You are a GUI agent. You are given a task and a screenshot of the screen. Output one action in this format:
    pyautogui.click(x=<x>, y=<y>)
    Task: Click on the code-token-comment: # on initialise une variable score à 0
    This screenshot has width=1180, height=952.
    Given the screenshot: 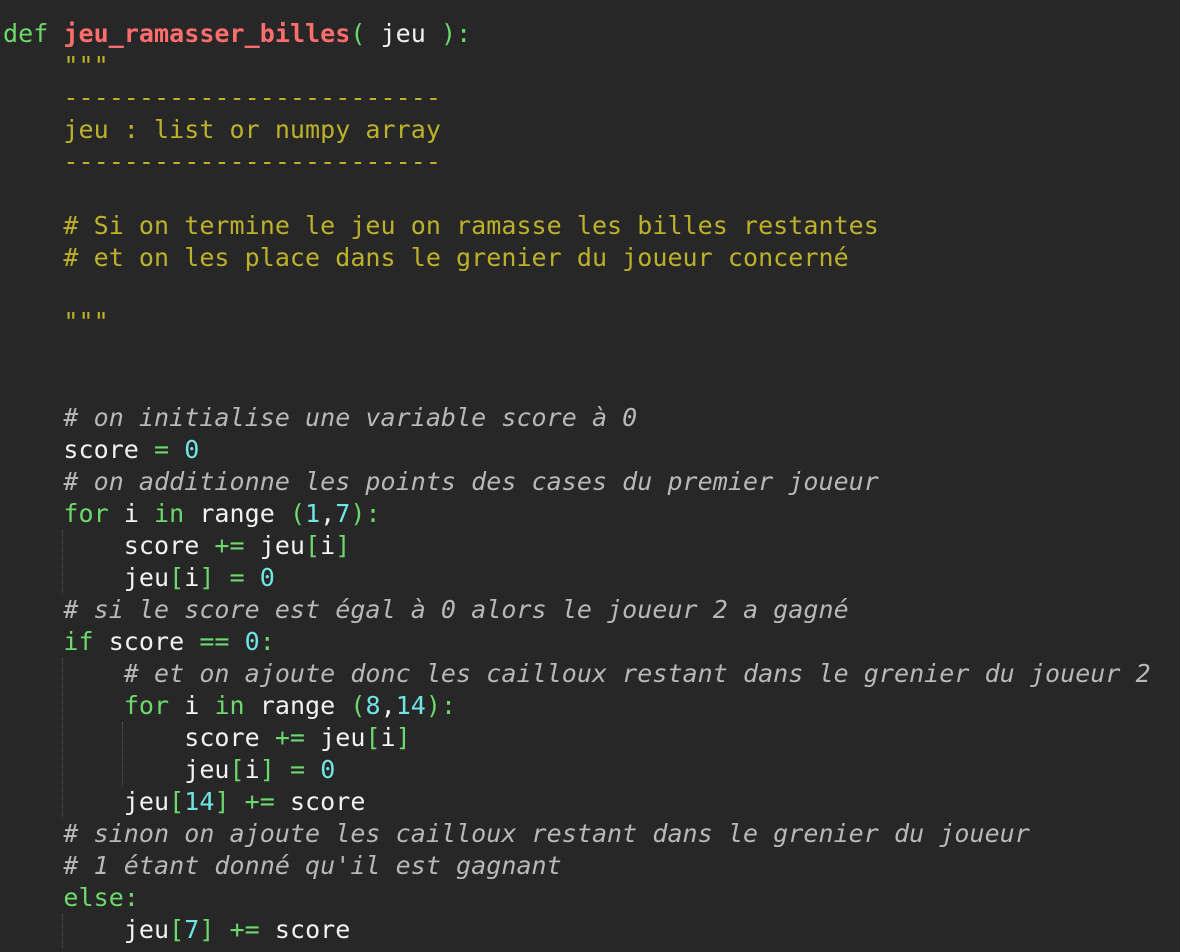 What is the action you would take?
    pyautogui.click(x=320, y=417)
    